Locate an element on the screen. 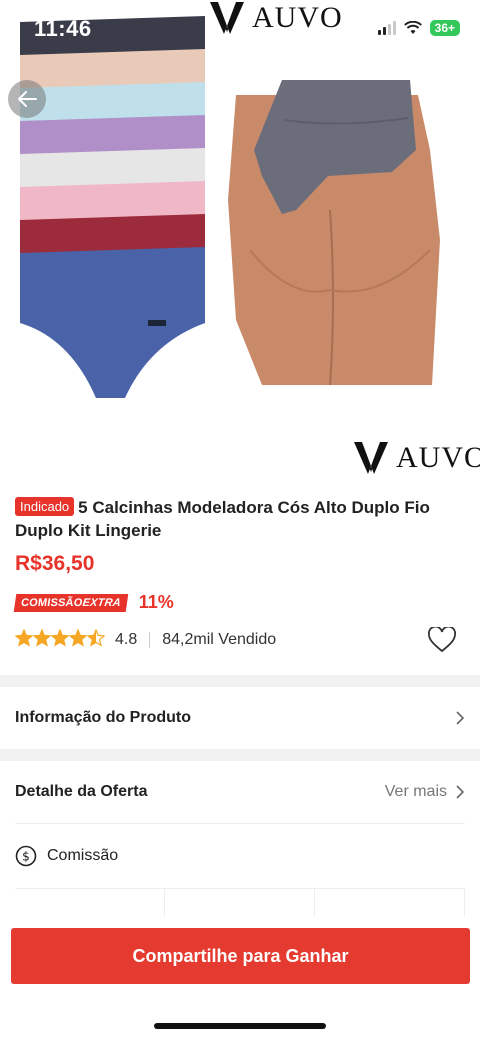 The height and width of the screenshot is (1038, 480). favorite-button is located at coordinates (442, 641).